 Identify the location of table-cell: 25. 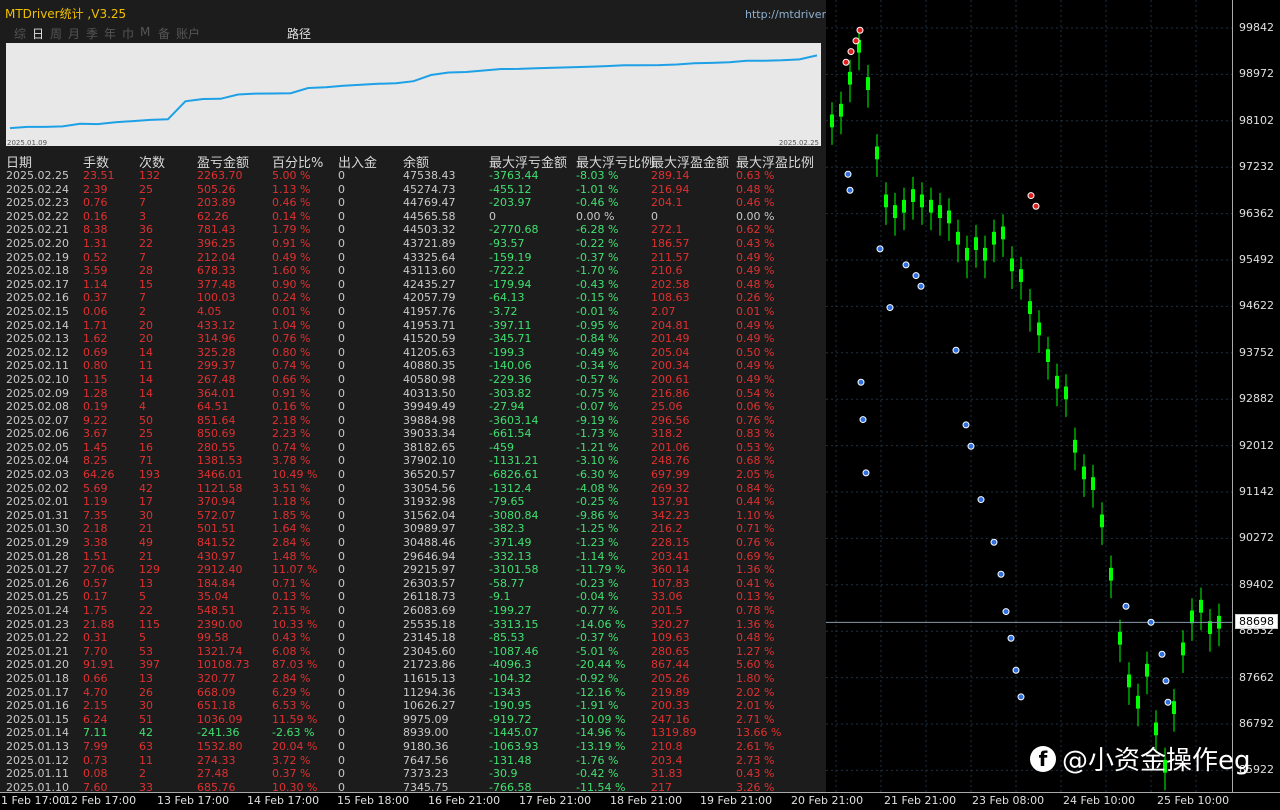
(146, 189).